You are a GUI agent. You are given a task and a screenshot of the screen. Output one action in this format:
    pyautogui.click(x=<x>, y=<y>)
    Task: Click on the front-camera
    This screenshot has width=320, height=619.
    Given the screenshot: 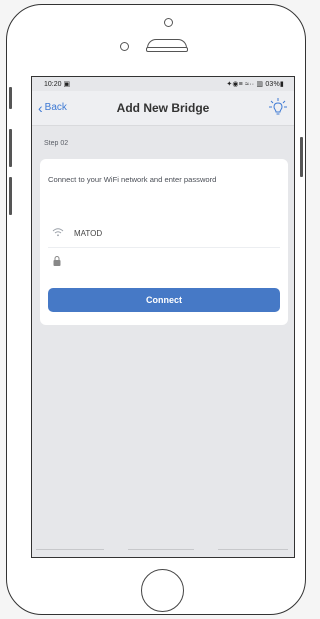 What is the action you would take?
    pyautogui.click(x=168, y=22)
    